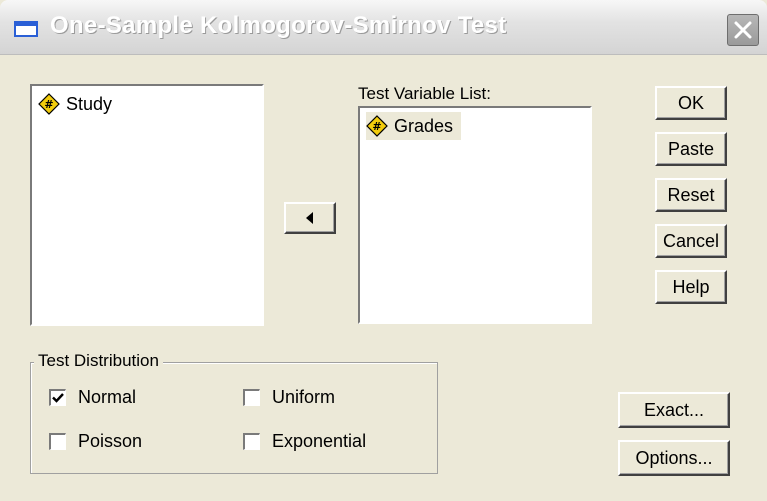 The width and height of the screenshot is (767, 501). What do you see at coordinates (475, 215) in the screenshot?
I see `test-variable-list: # Grades` at bounding box center [475, 215].